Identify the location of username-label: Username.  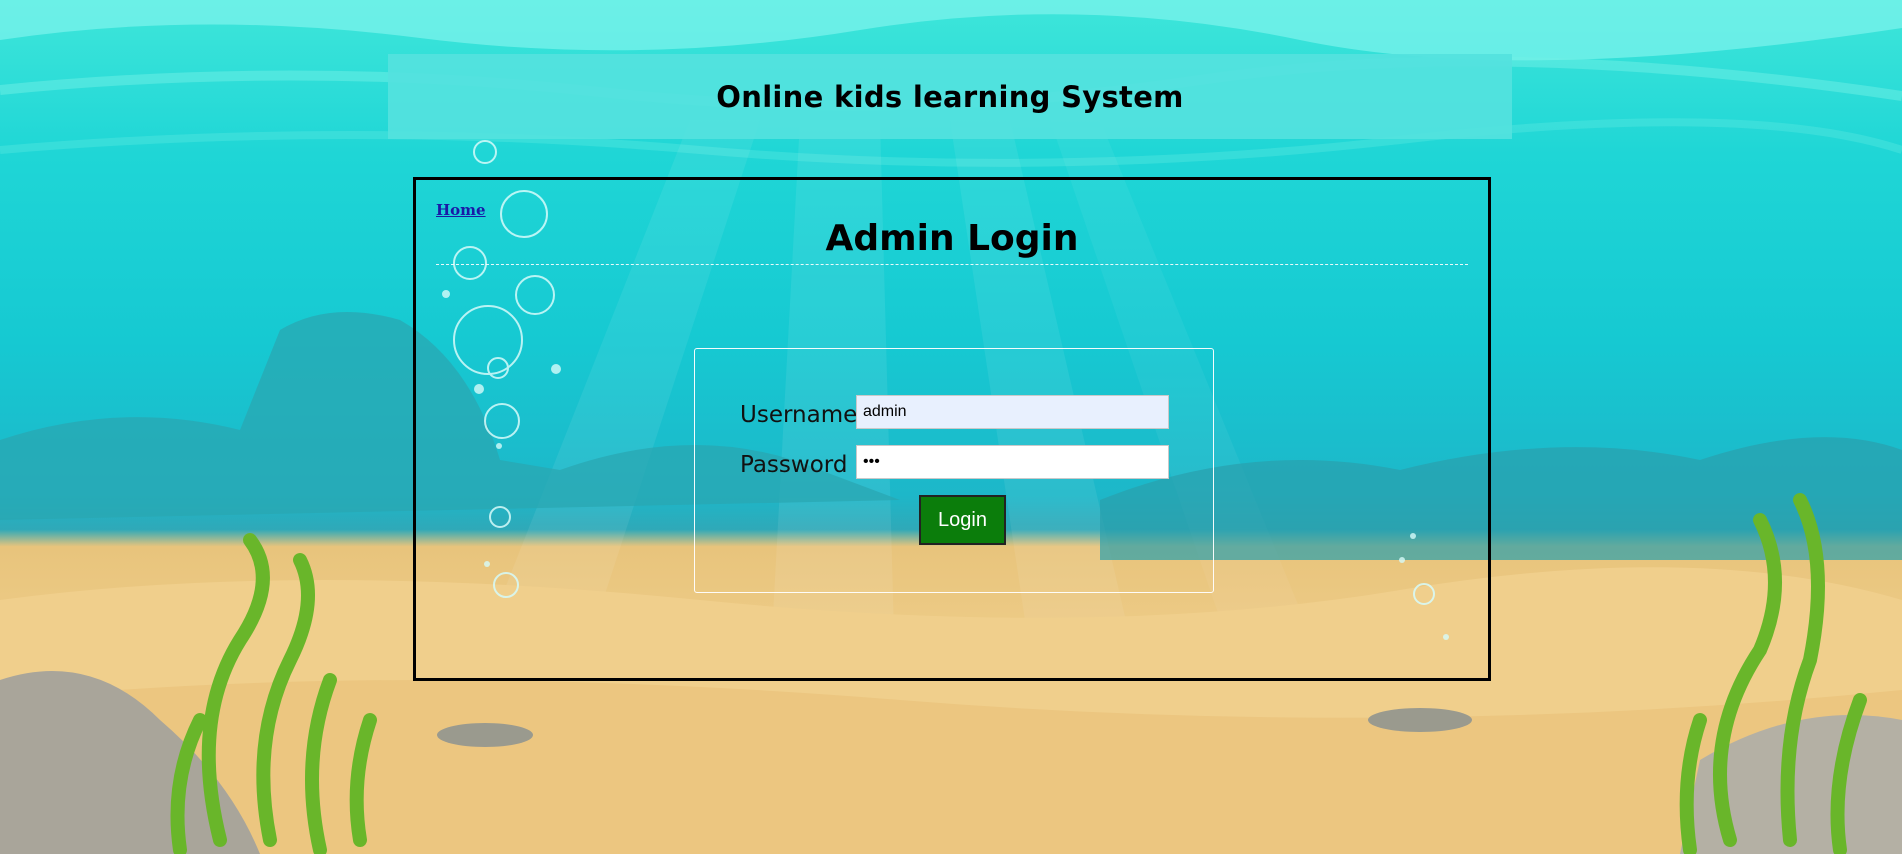
(799, 415).